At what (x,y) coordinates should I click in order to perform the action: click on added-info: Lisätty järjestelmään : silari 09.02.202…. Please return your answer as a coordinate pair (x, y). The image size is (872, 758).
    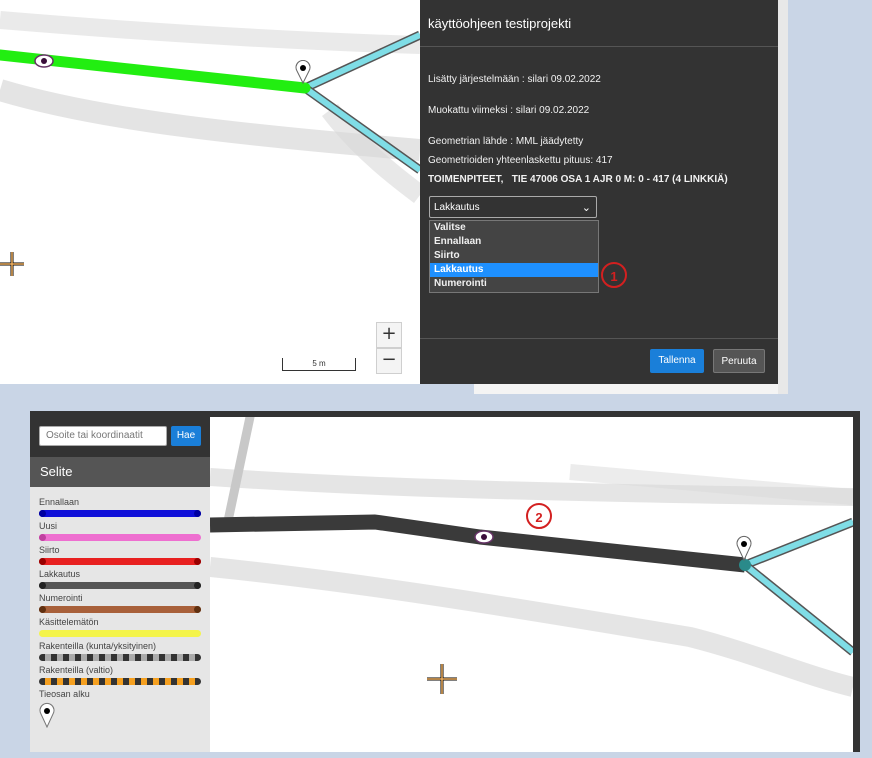
    Looking at the image, I should click on (514, 79).